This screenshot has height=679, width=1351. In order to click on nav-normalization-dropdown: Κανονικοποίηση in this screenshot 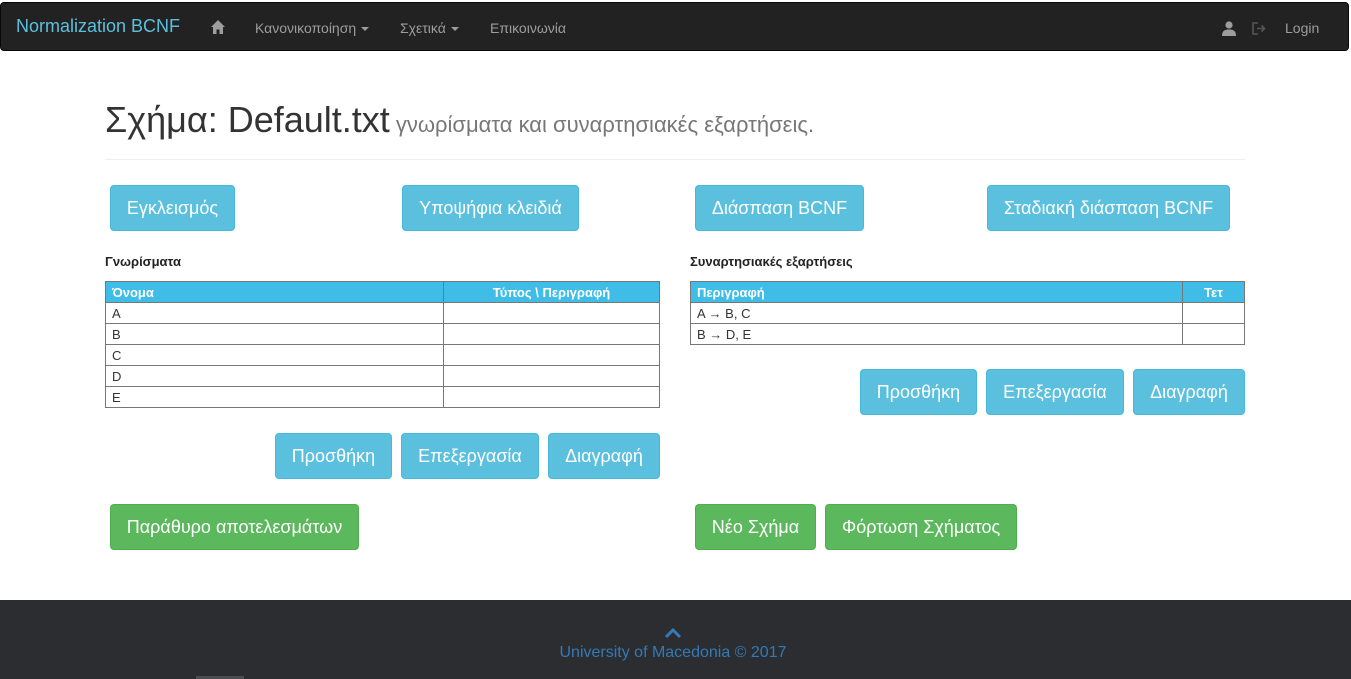, I will do `click(312, 28)`.